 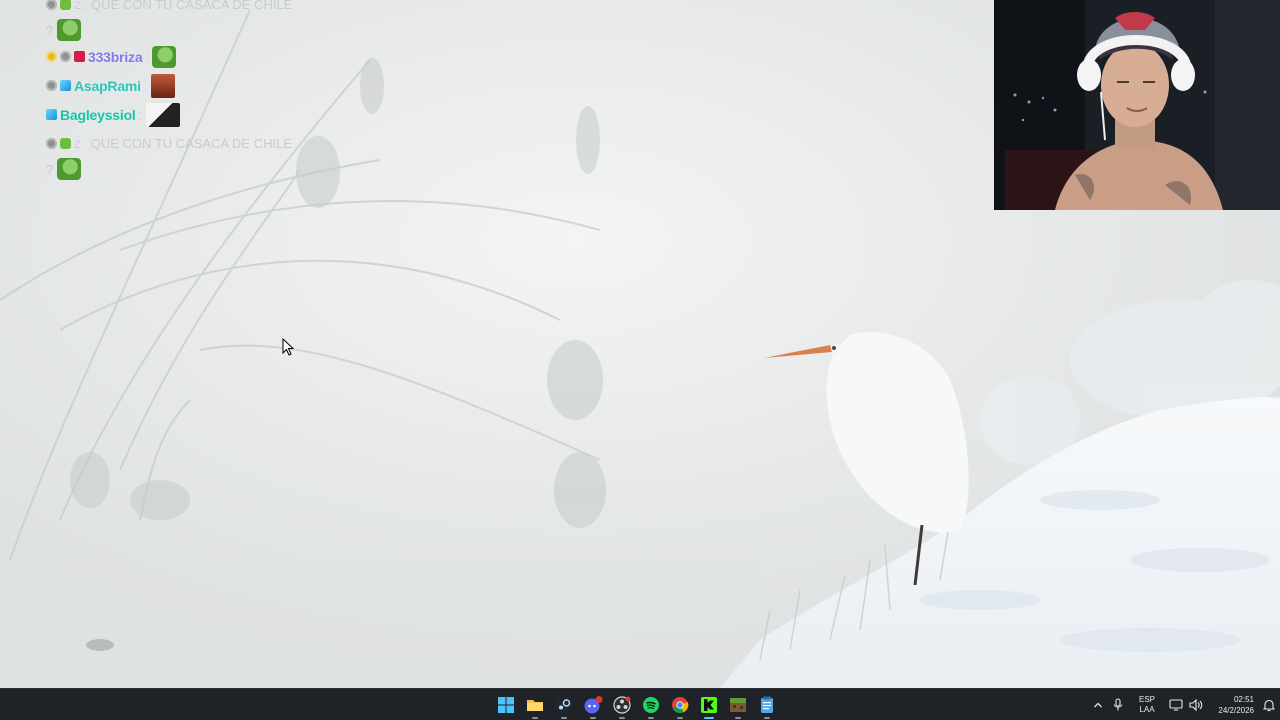 What do you see at coordinates (115, 56) in the screenshot?
I see `chat-username: 333briza` at bounding box center [115, 56].